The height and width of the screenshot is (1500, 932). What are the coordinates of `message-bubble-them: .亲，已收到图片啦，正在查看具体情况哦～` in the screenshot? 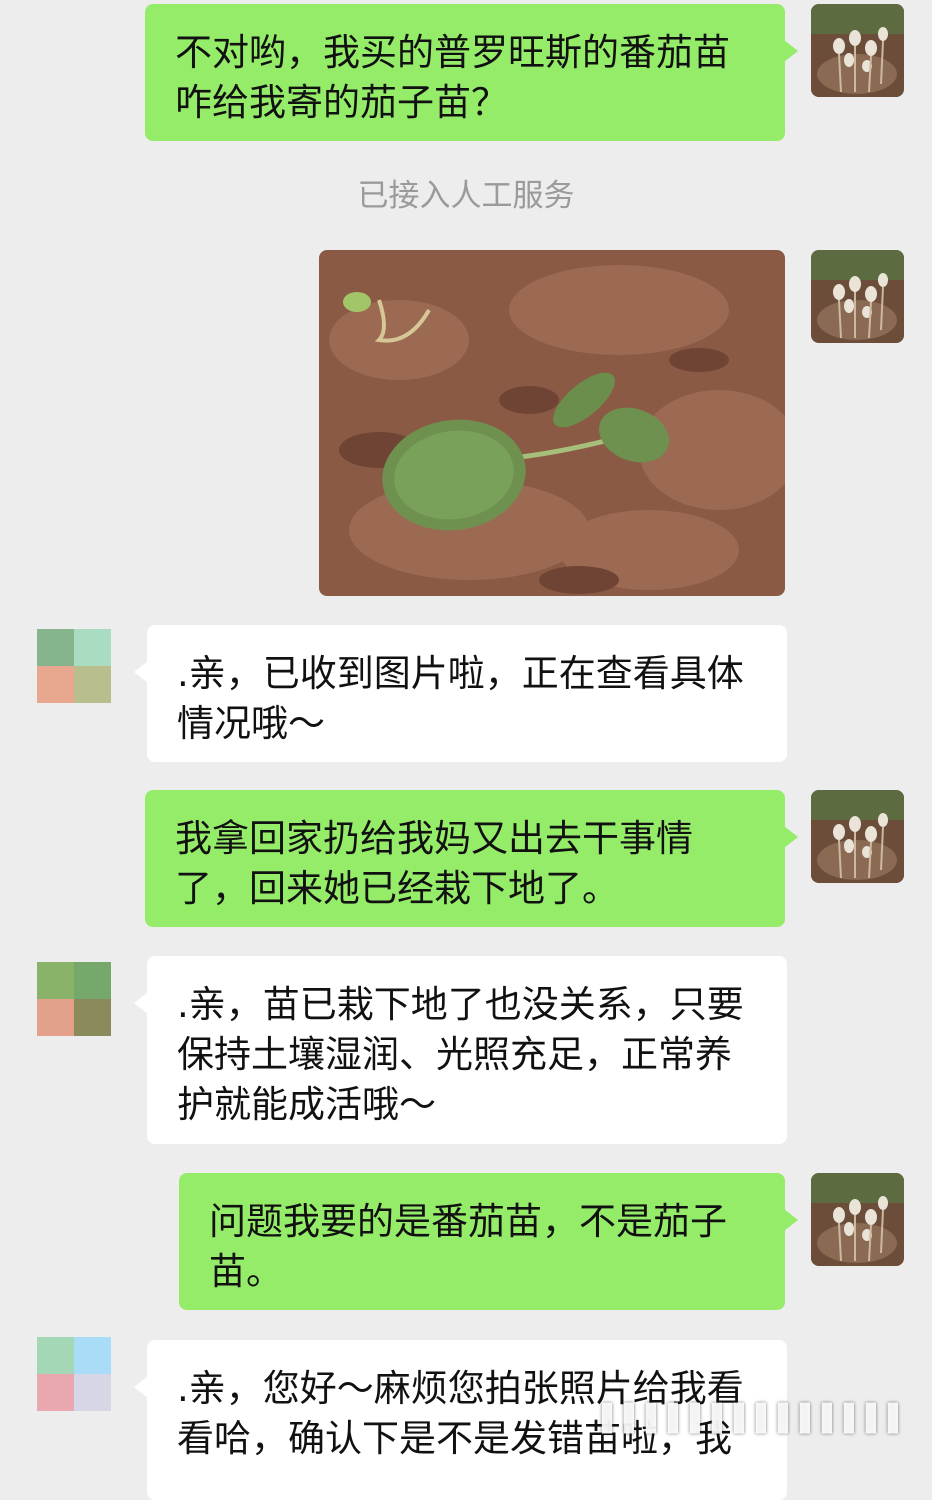 It's located at (460, 693).